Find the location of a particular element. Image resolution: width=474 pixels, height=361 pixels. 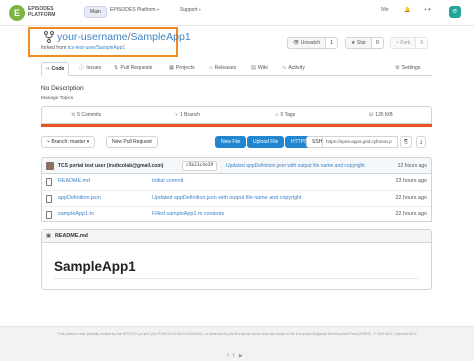

user-avatar: e is located at coordinates (455, 12).